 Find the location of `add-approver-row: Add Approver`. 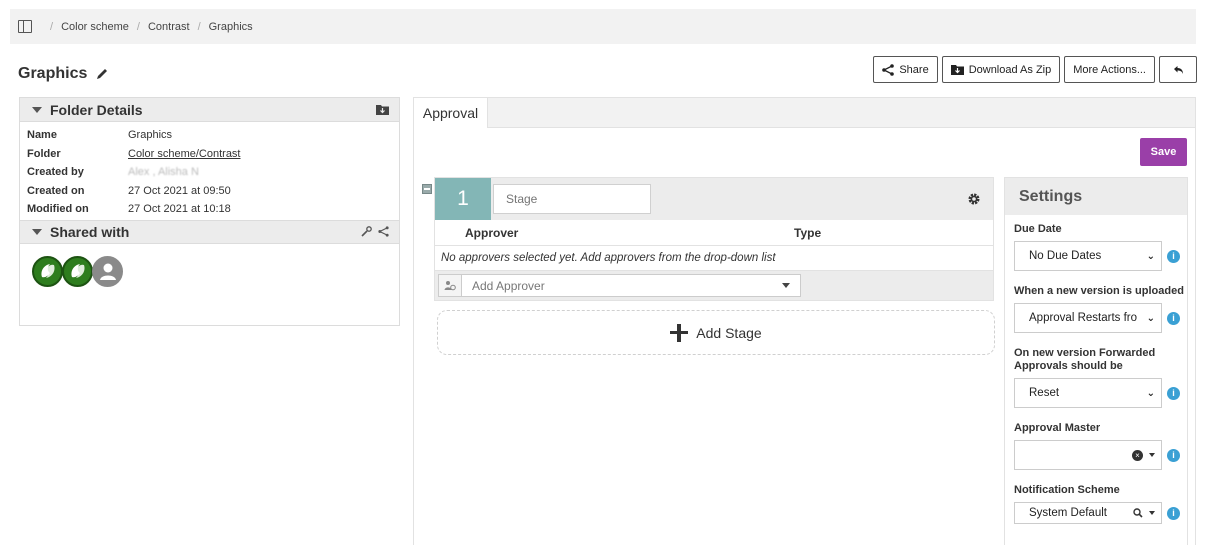

add-approver-row: Add Approver is located at coordinates (714, 285).